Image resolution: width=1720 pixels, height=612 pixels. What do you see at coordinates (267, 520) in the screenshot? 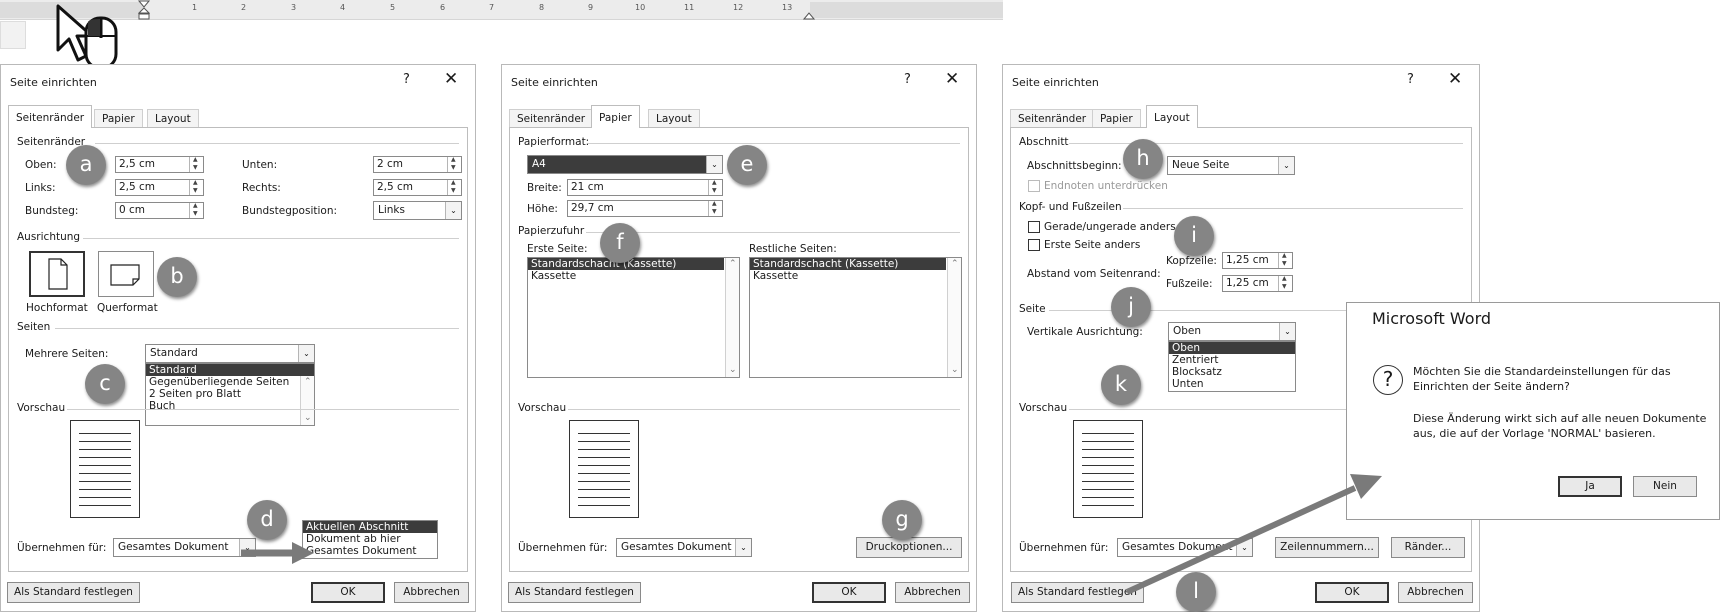
I see `badge-d: d` at bounding box center [267, 520].